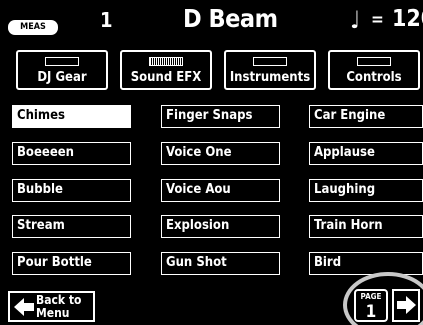  I want to click on right-arrow-icon, so click(406, 305).